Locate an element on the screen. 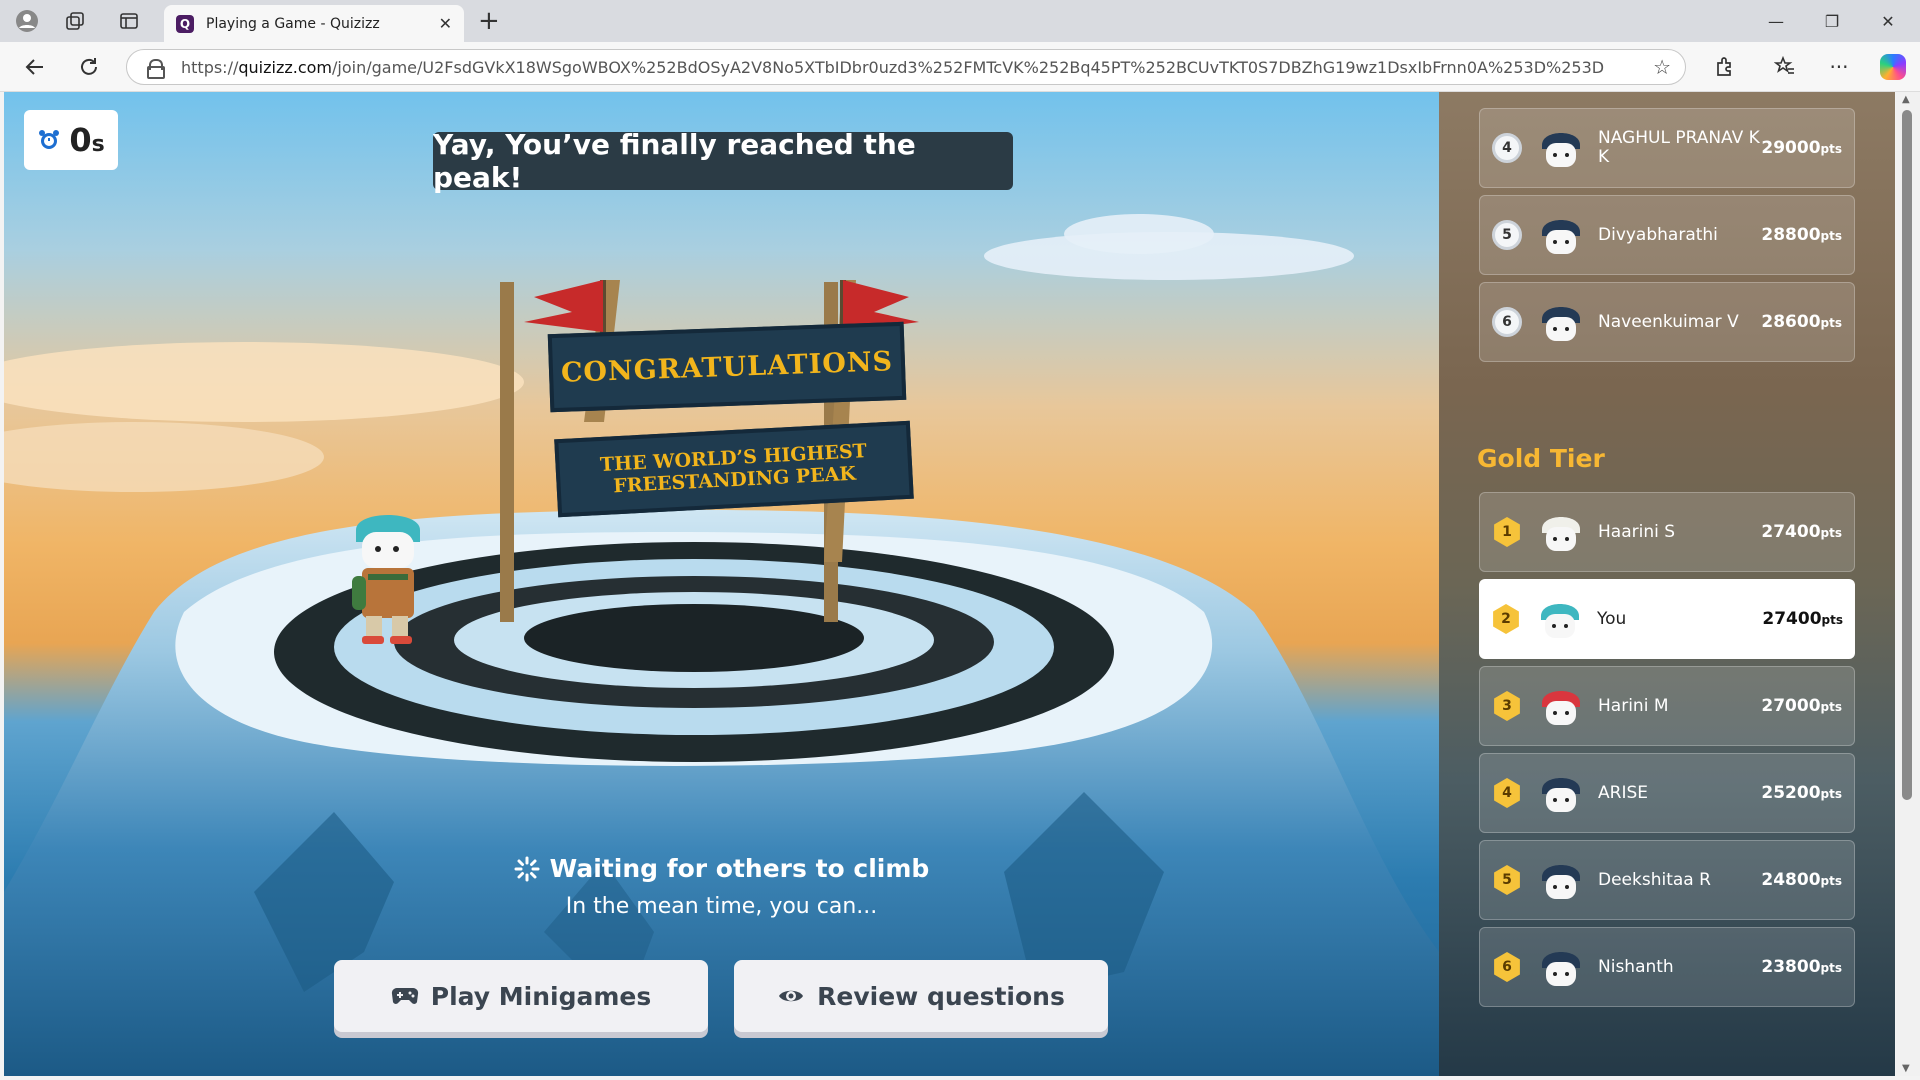 Image resolution: width=1920 pixels, height=1080 pixels. leaderboard-row: 6 Nishanth 23800pts is located at coordinates (1667, 967).